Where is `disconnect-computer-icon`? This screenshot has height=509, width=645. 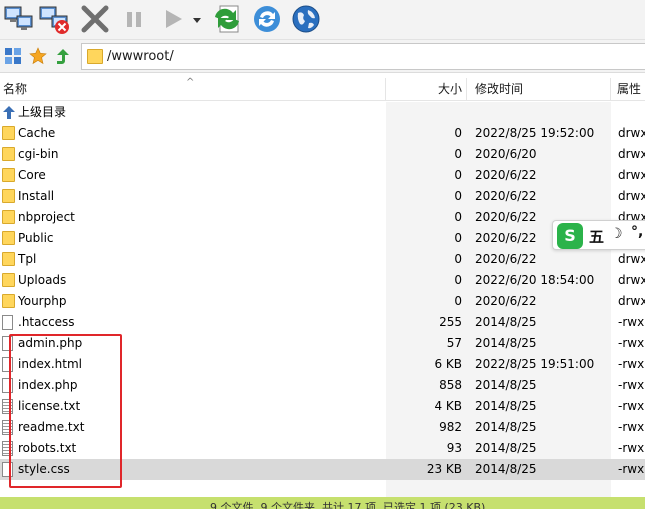 disconnect-computer-icon is located at coordinates (54, 19).